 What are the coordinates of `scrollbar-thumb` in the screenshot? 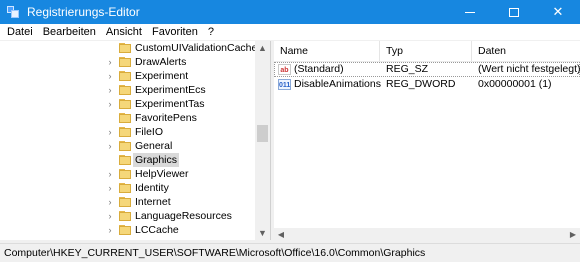 It's located at (262, 133).